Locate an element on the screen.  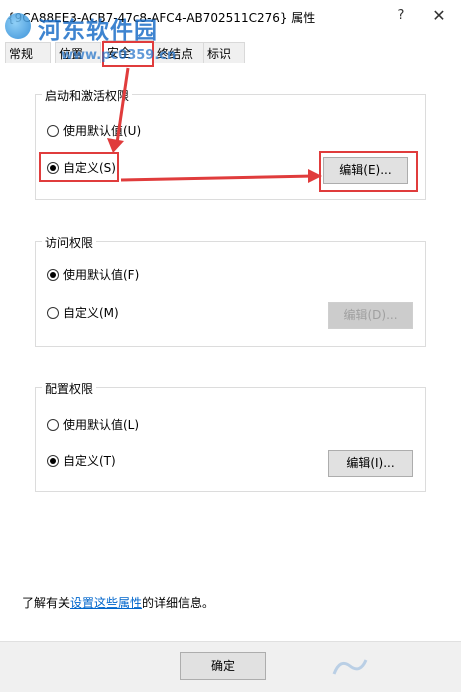
launch-custom-label: 自定义(S) is located at coordinates (89, 168).